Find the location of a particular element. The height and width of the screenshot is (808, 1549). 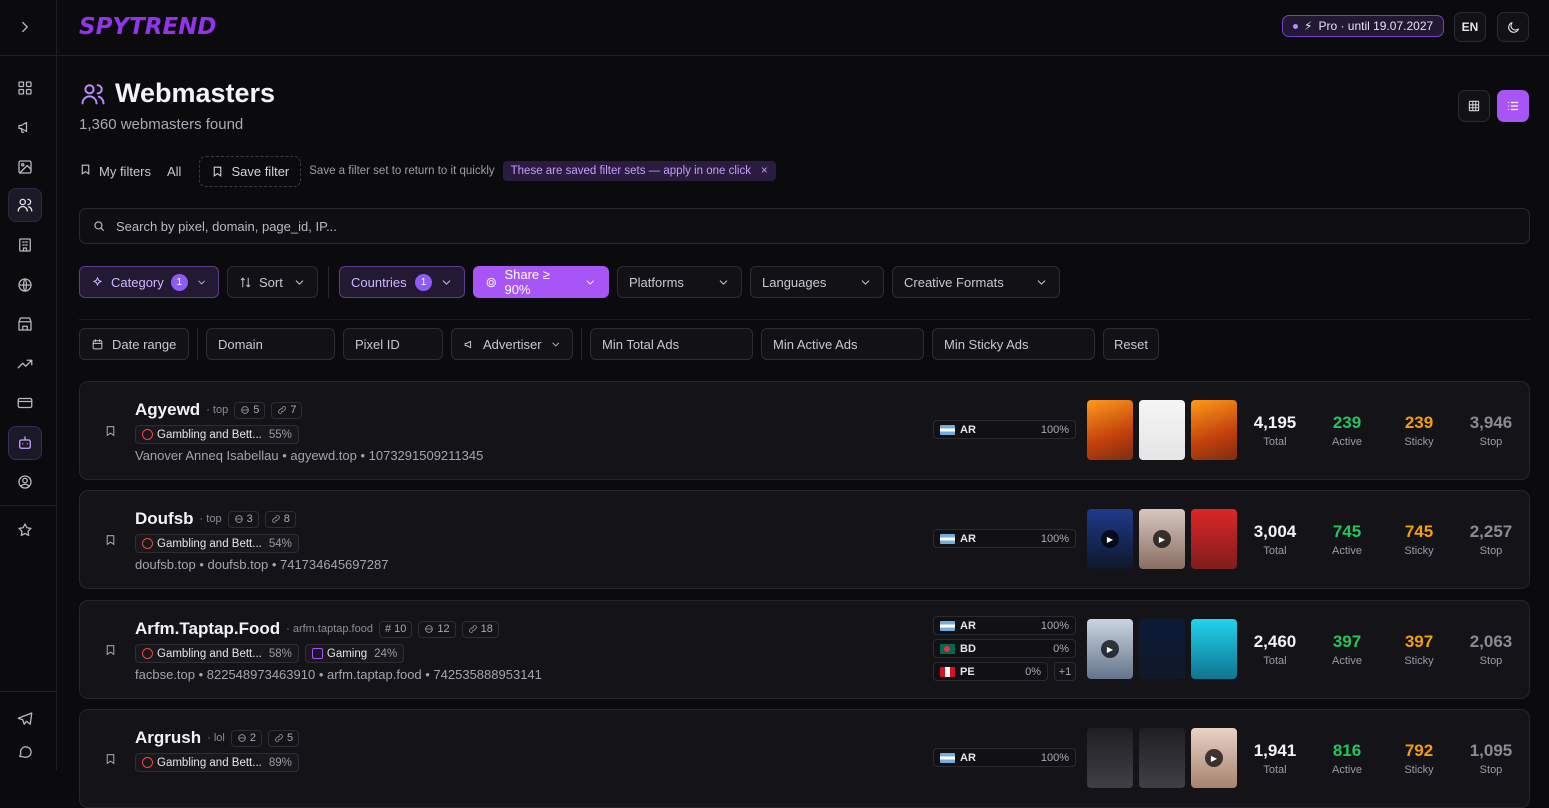

min-sticky-ads-input: Min Sticky Ads is located at coordinates (1013, 344).